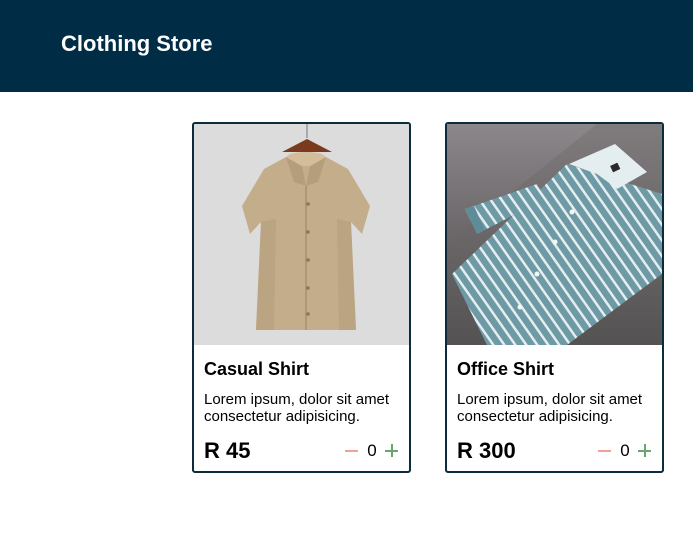 The image size is (693, 559). I want to click on product-image-casual-shirt, so click(301, 234).